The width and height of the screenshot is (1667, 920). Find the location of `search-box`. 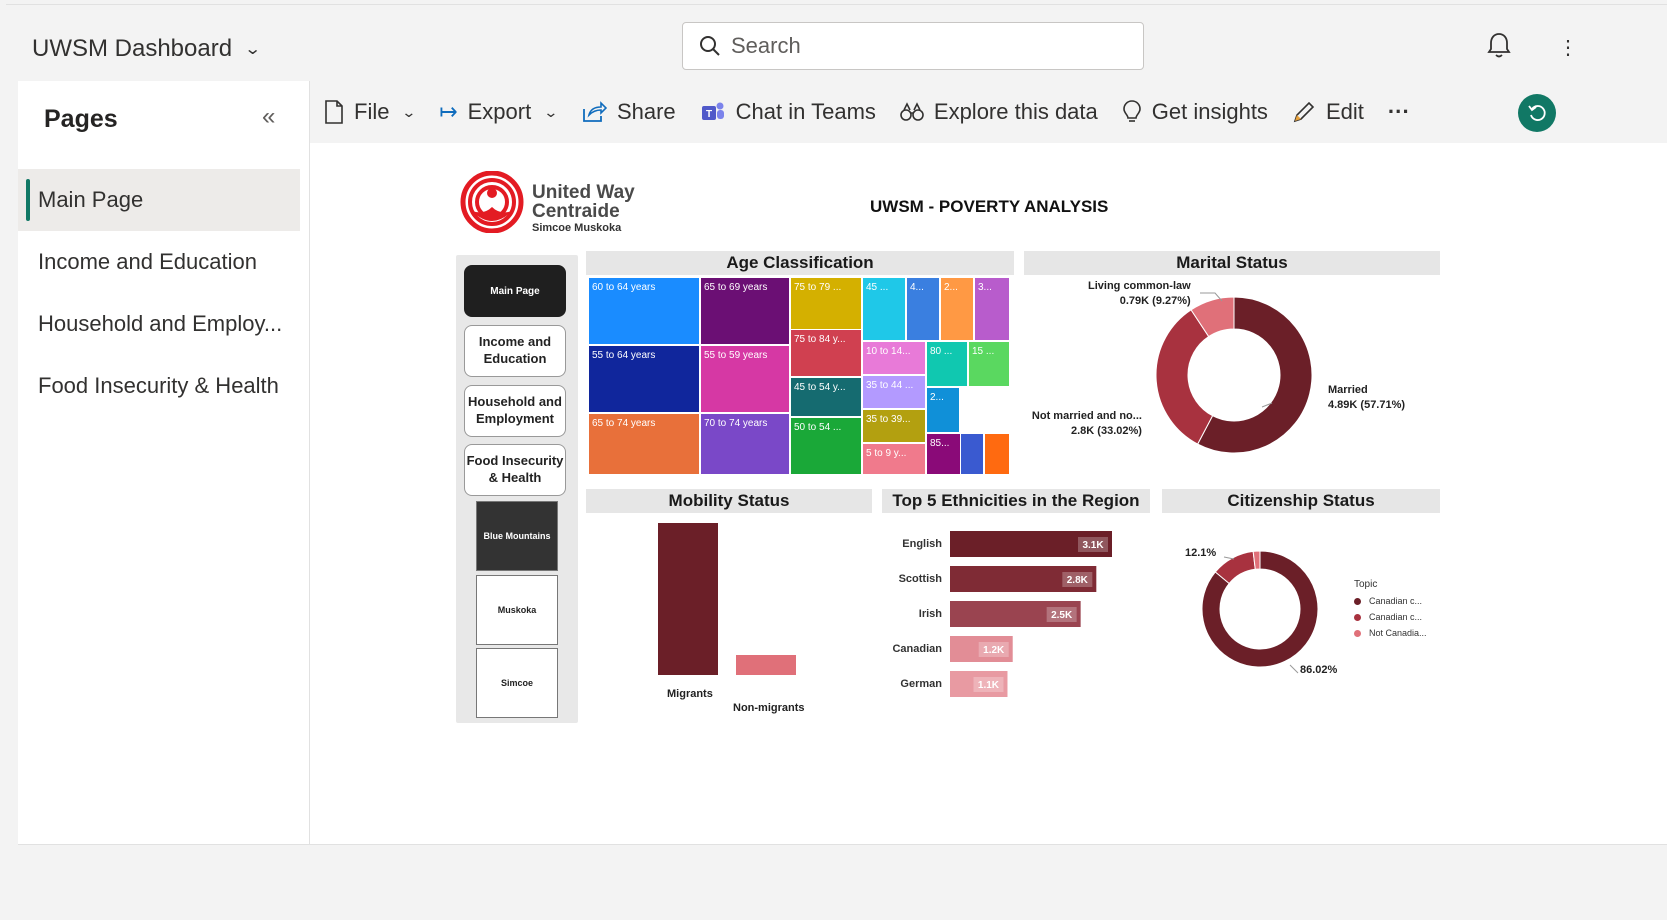

search-box is located at coordinates (913, 46).